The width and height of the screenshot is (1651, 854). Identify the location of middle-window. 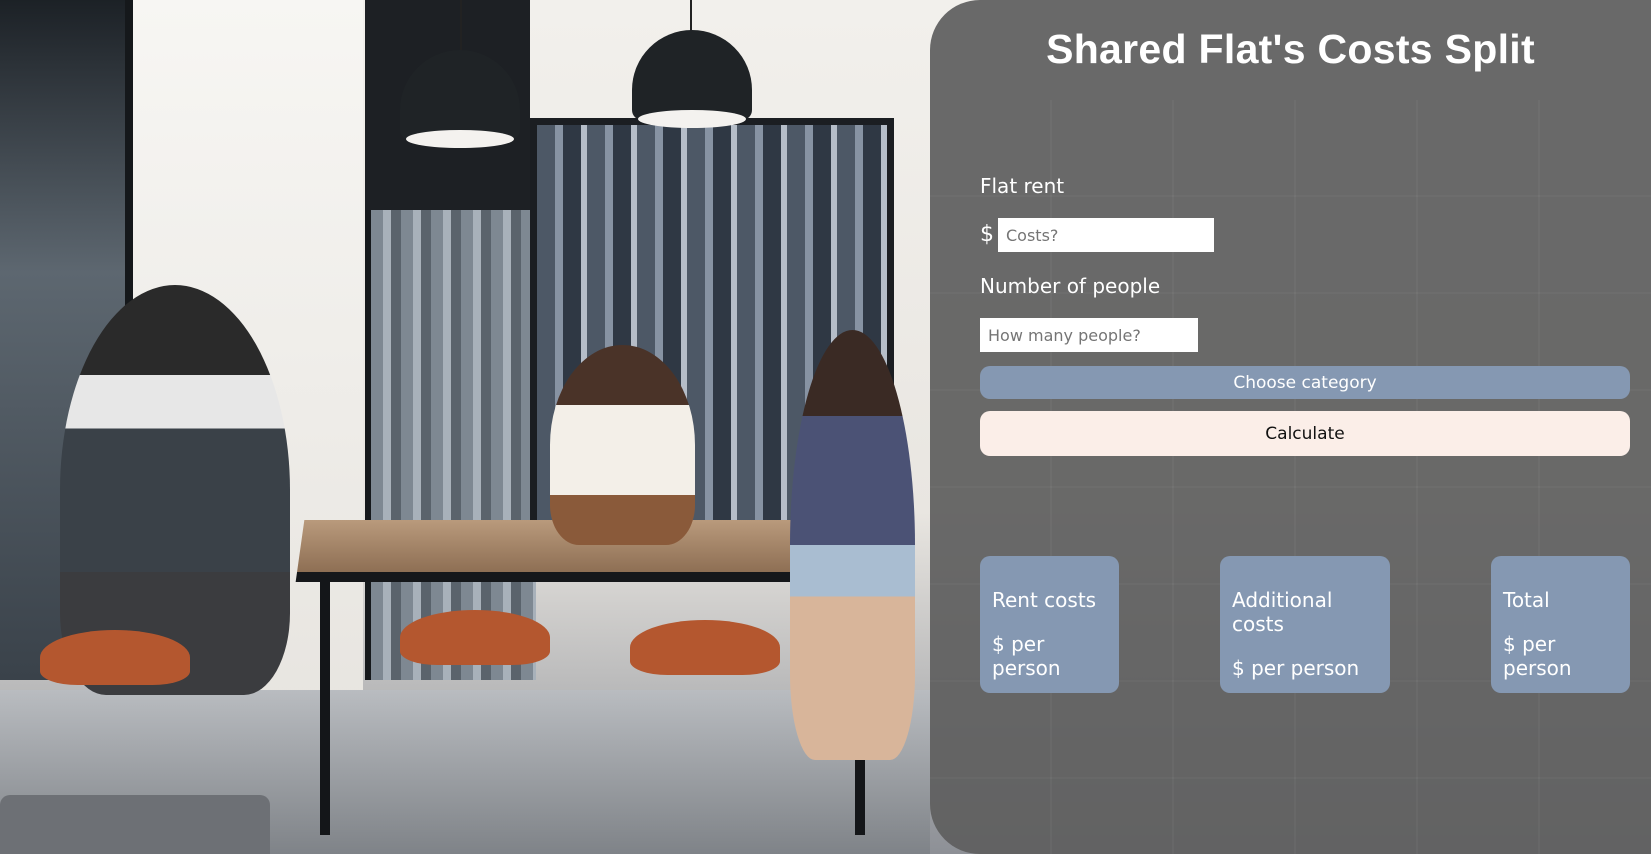
(450, 445).